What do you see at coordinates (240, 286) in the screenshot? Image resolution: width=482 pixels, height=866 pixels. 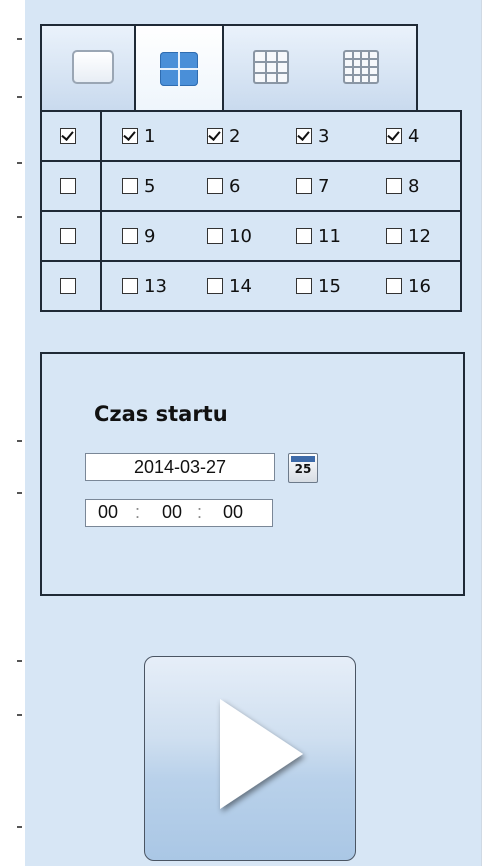 I see `channel-label: 14` at bounding box center [240, 286].